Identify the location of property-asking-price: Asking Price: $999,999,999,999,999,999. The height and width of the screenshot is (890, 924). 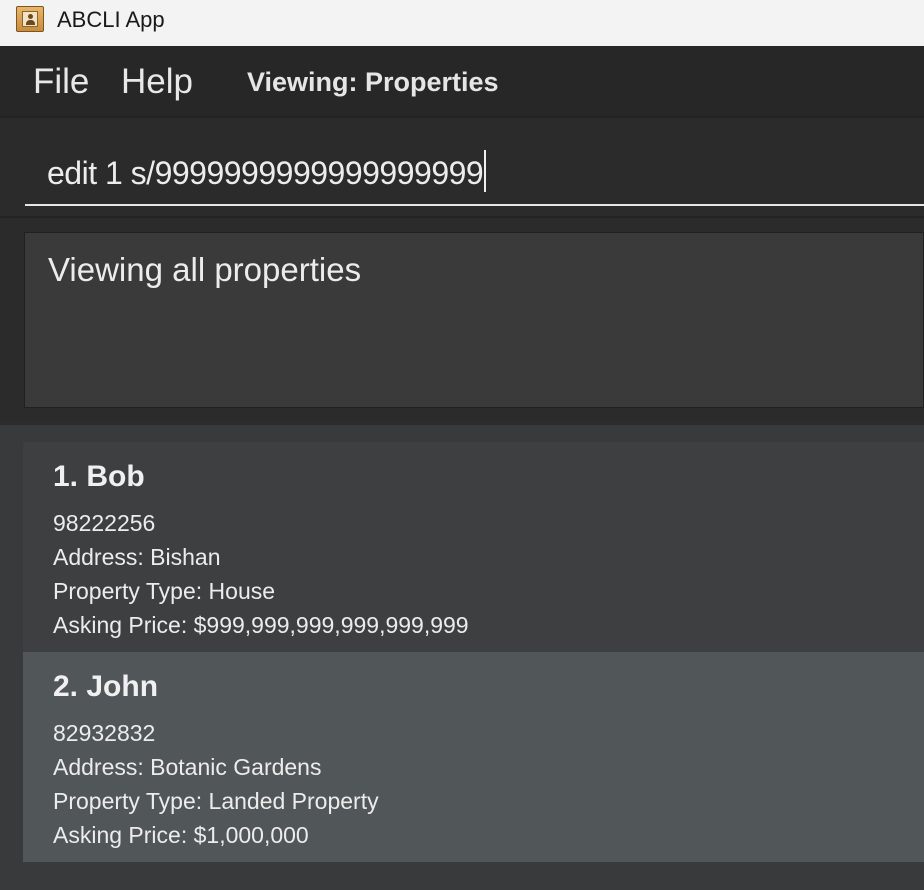
(261, 625).